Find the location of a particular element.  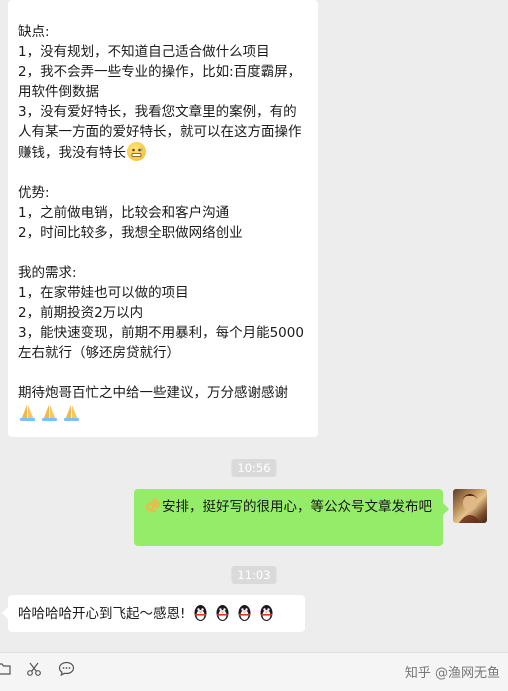

penguin-emojis is located at coordinates (233, 612).